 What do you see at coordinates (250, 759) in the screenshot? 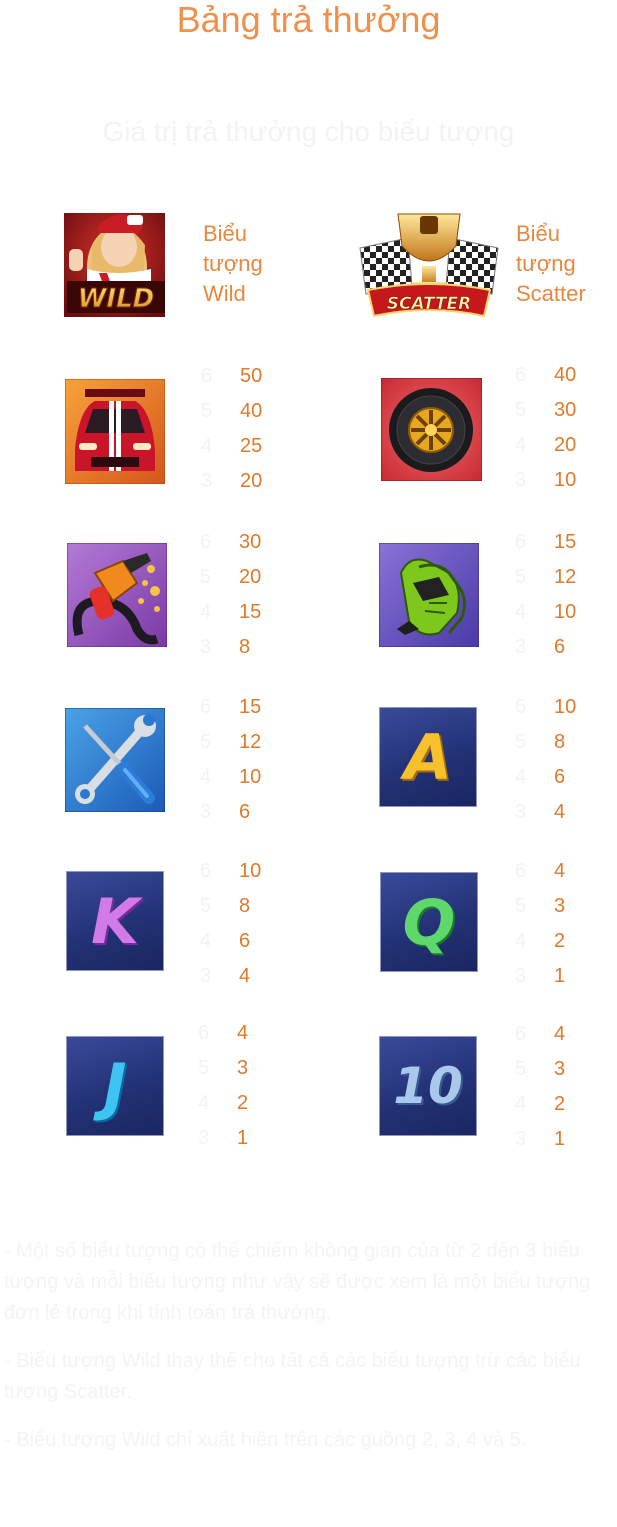
I see `tools-payouts: 15 12 10 6` at bounding box center [250, 759].